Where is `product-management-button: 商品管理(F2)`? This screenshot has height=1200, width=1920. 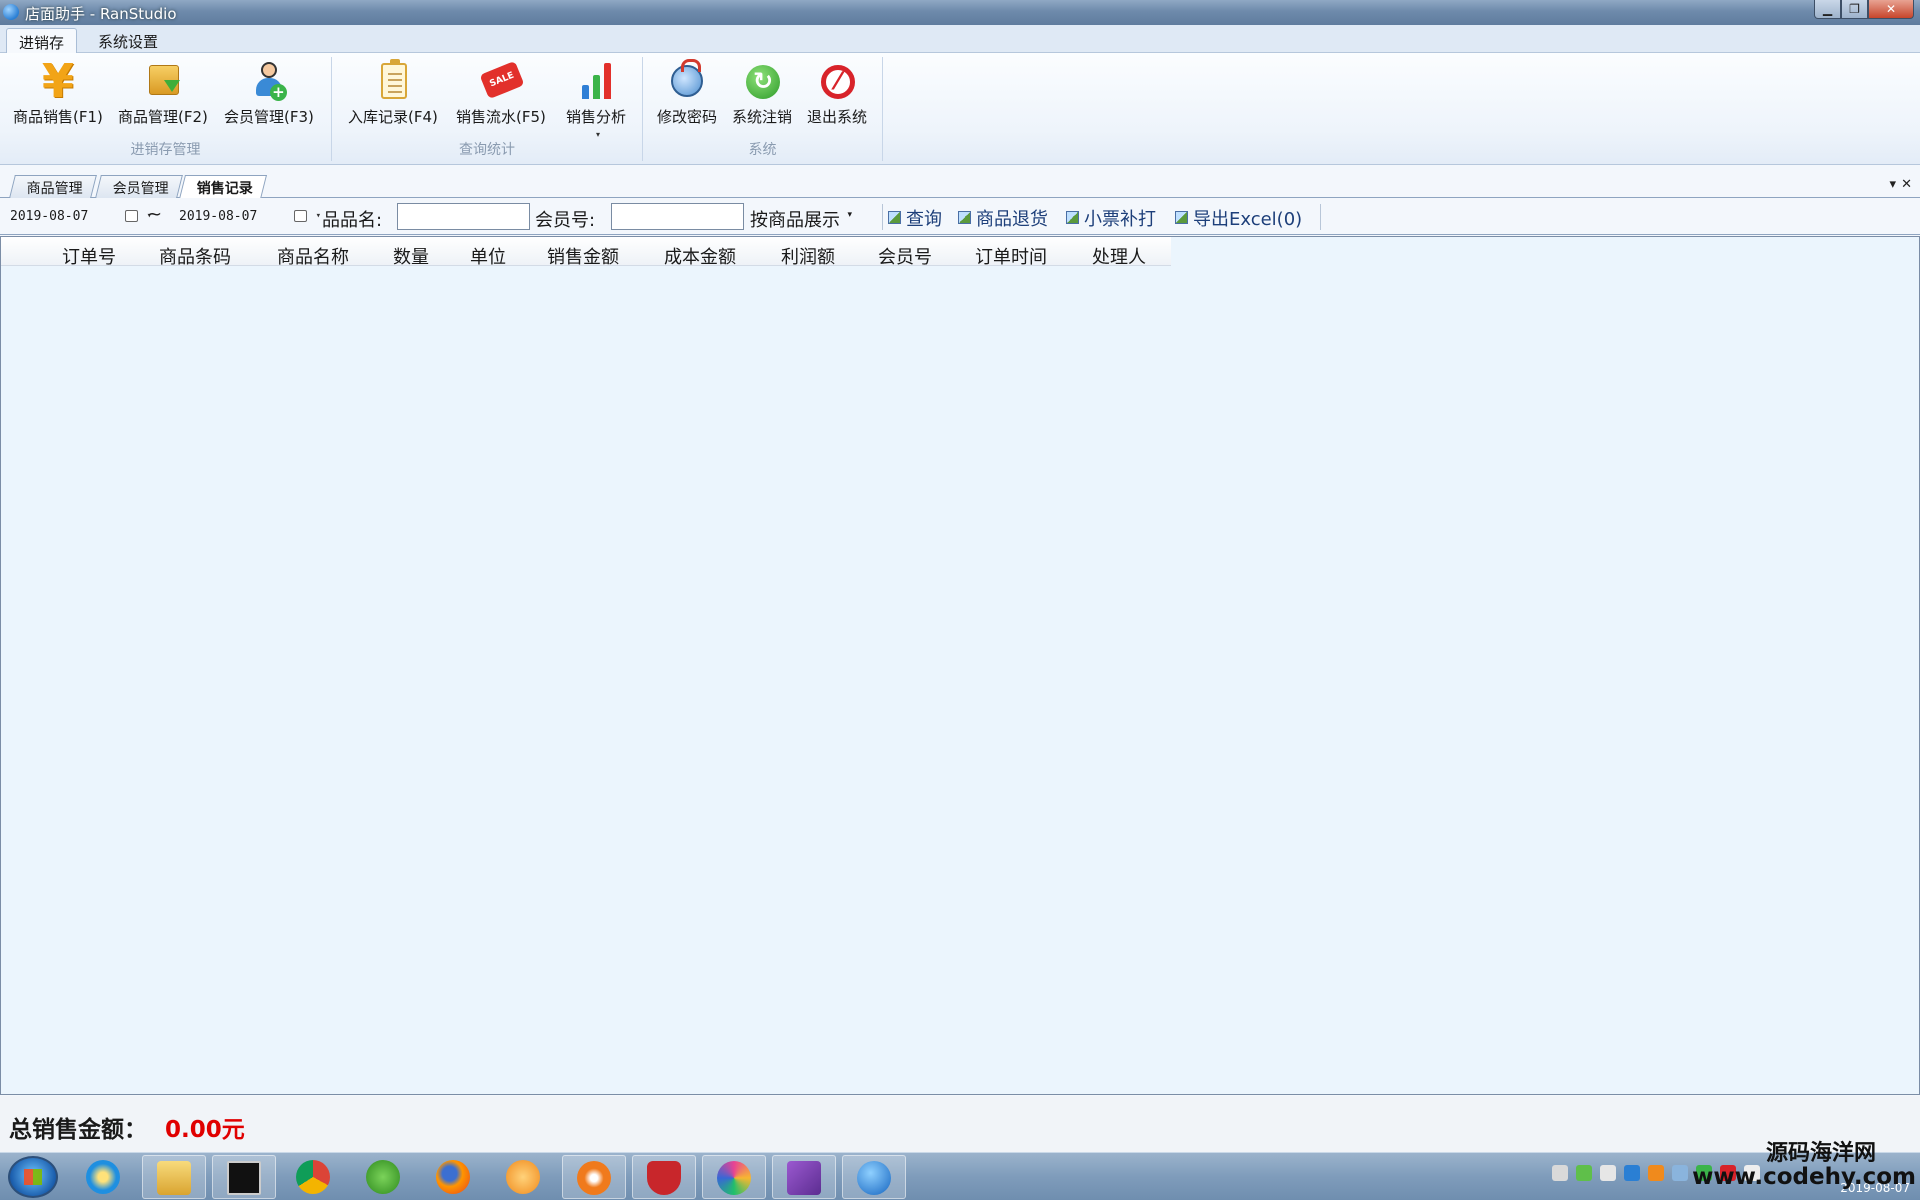
product-management-button: 商品管理(F2) is located at coordinates (163, 93).